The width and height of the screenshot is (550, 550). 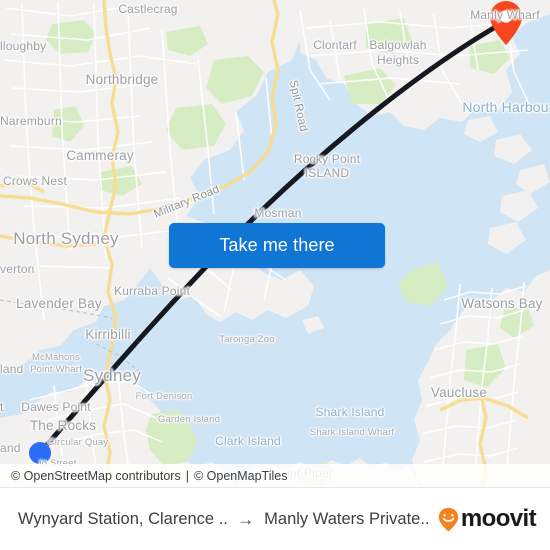 I want to click on moovit-wordmark: moovit, so click(x=498, y=518).